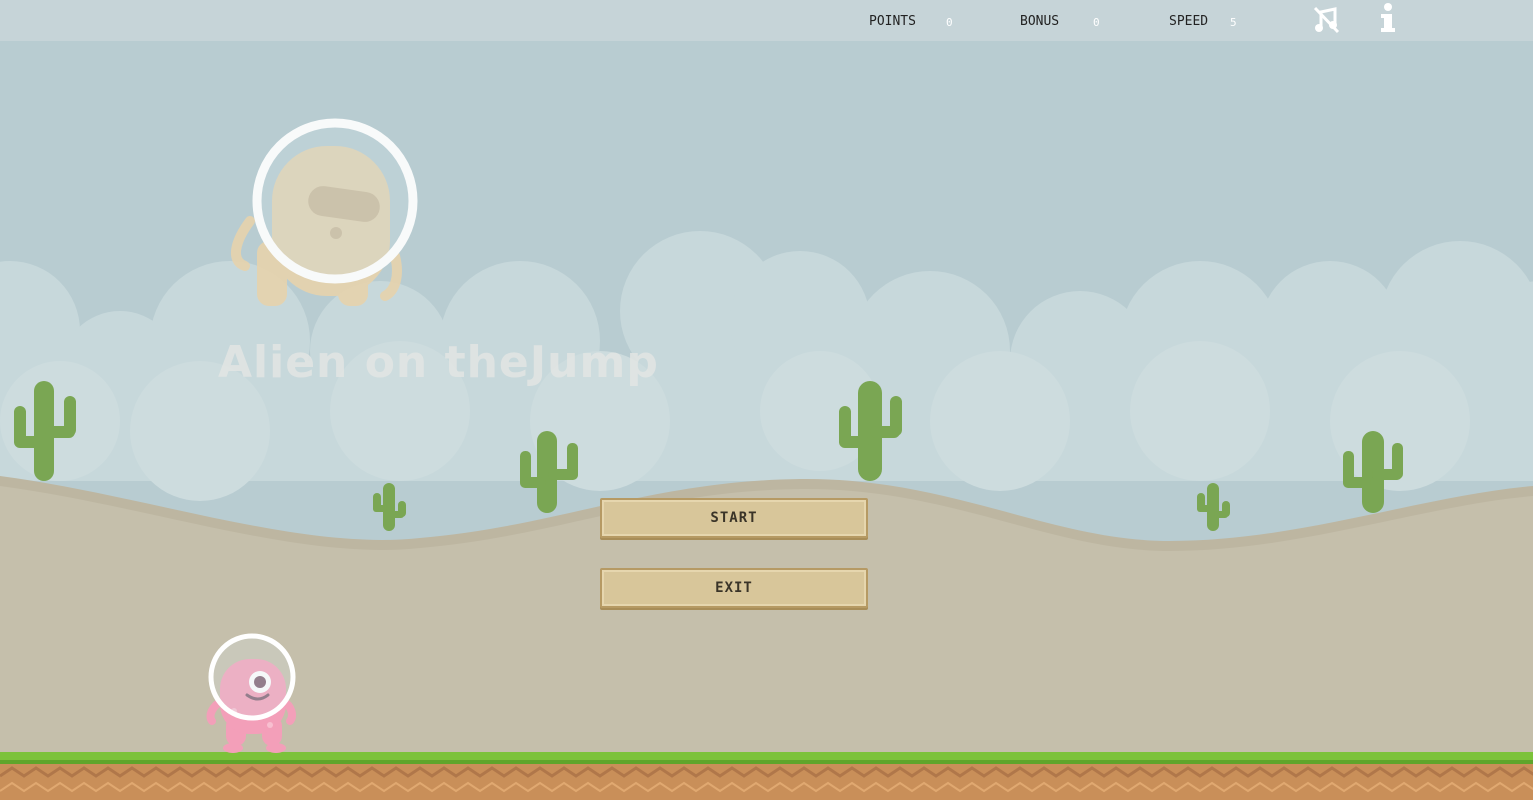 The image size is (1533, 800). What do you see at coordinates (766, 20) in the screenshot?
I see `hud-bar: POINTS 0 BONUS 0 SPEED 5` at bounding box center [766, 20].